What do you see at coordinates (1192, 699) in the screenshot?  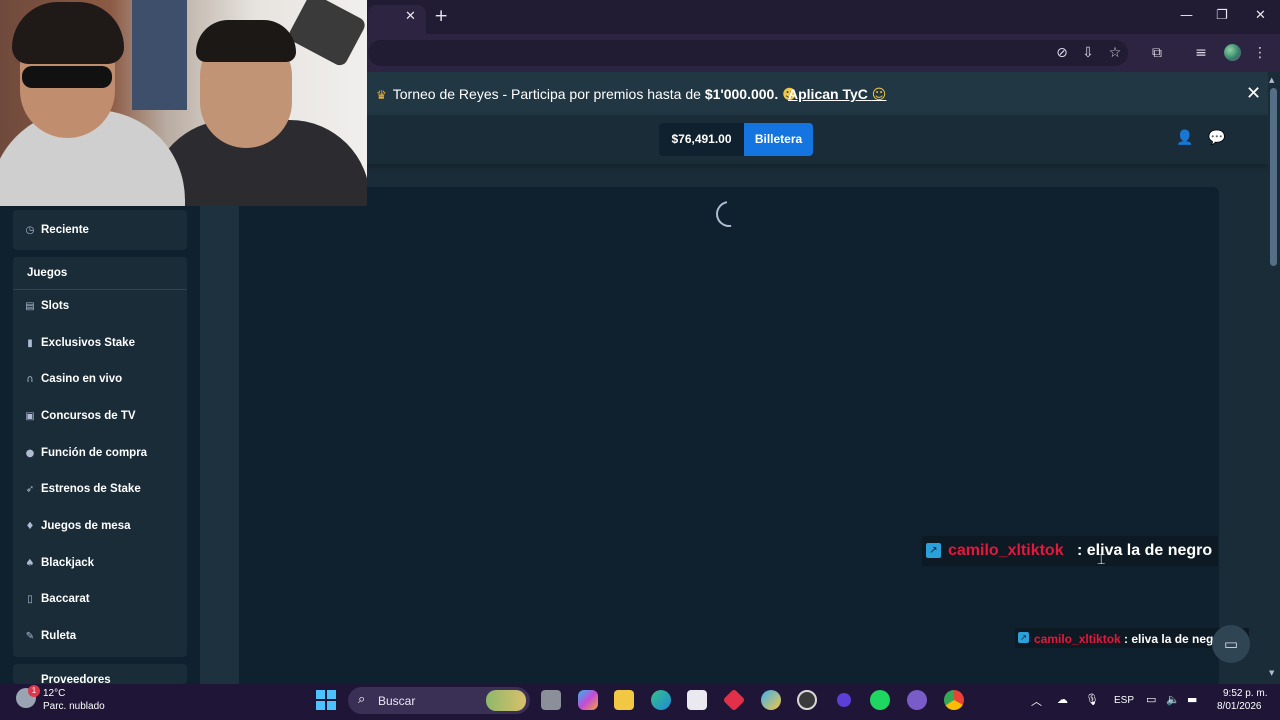 I see `battery-icon: ▬` at bounding box center [1192, 699].